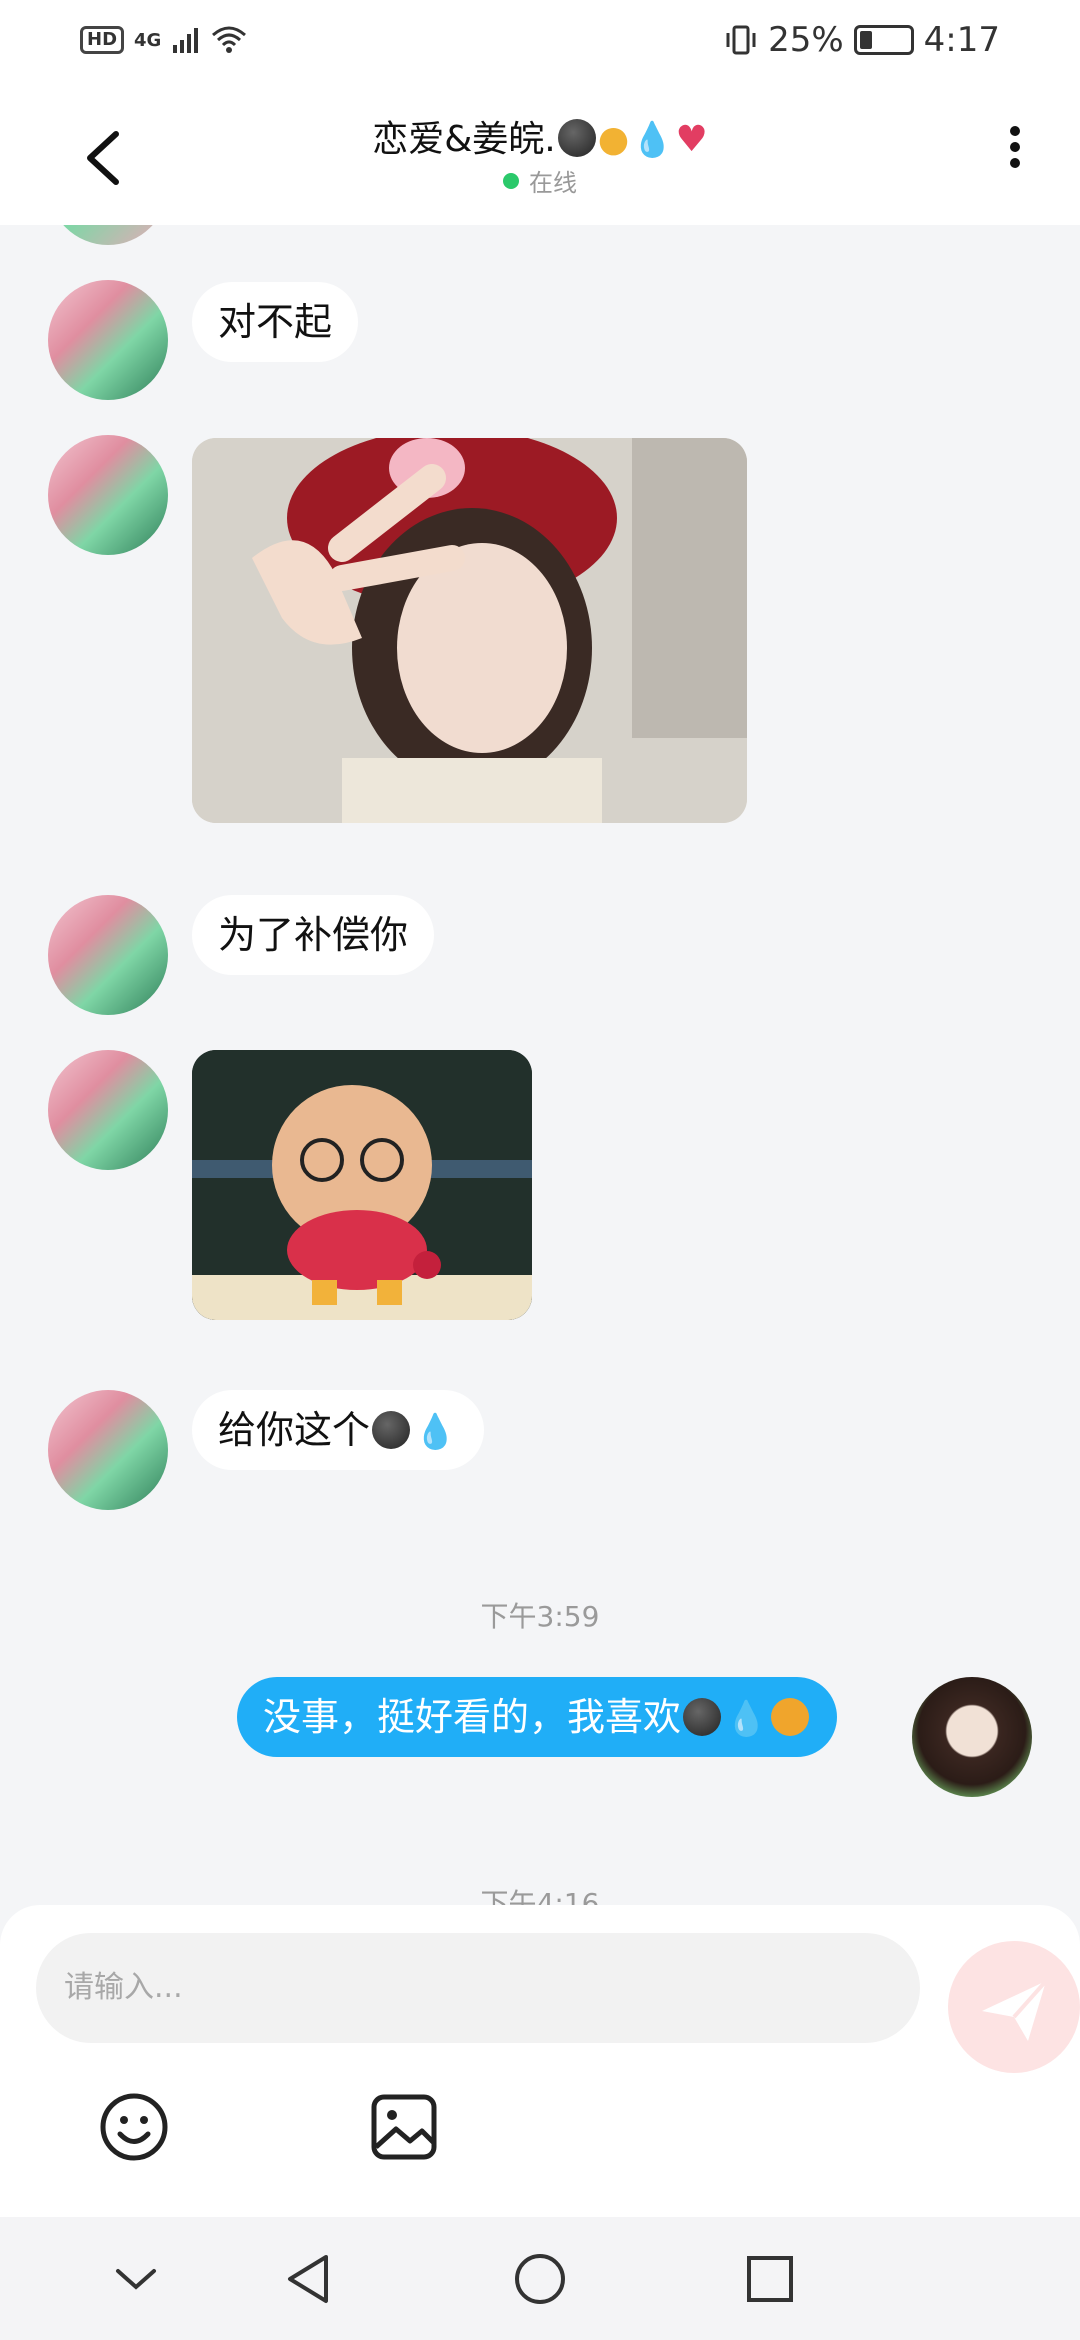 Image resolution: width=1080 pixels, height=2340 pixels. What do you see at coordinates (275, 322) in the screenshot?
I see `message-bubble: 对不起` at bounding box center [275, 322].